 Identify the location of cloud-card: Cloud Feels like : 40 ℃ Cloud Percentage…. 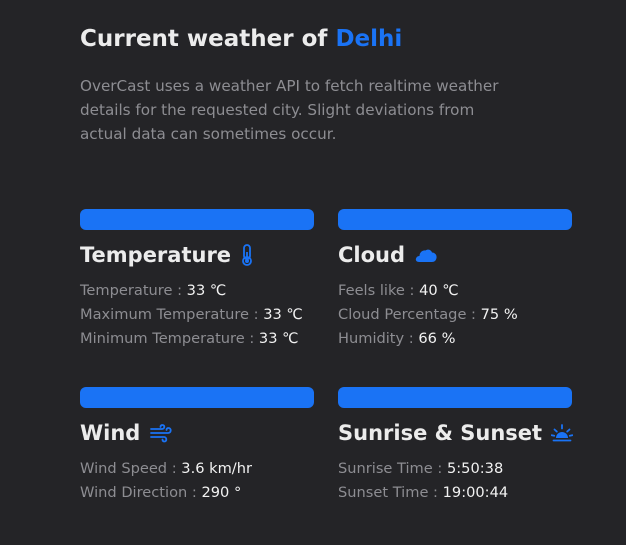
(455, 280).